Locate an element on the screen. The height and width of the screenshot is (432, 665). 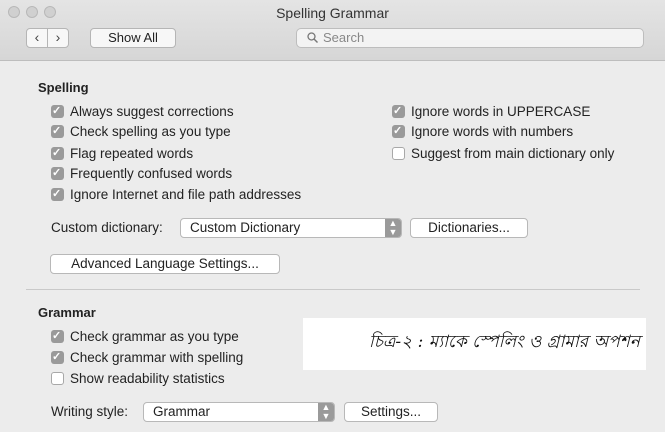
checkbox-frequently-confused: Frequently confused words is located at coordinates (141, 173).